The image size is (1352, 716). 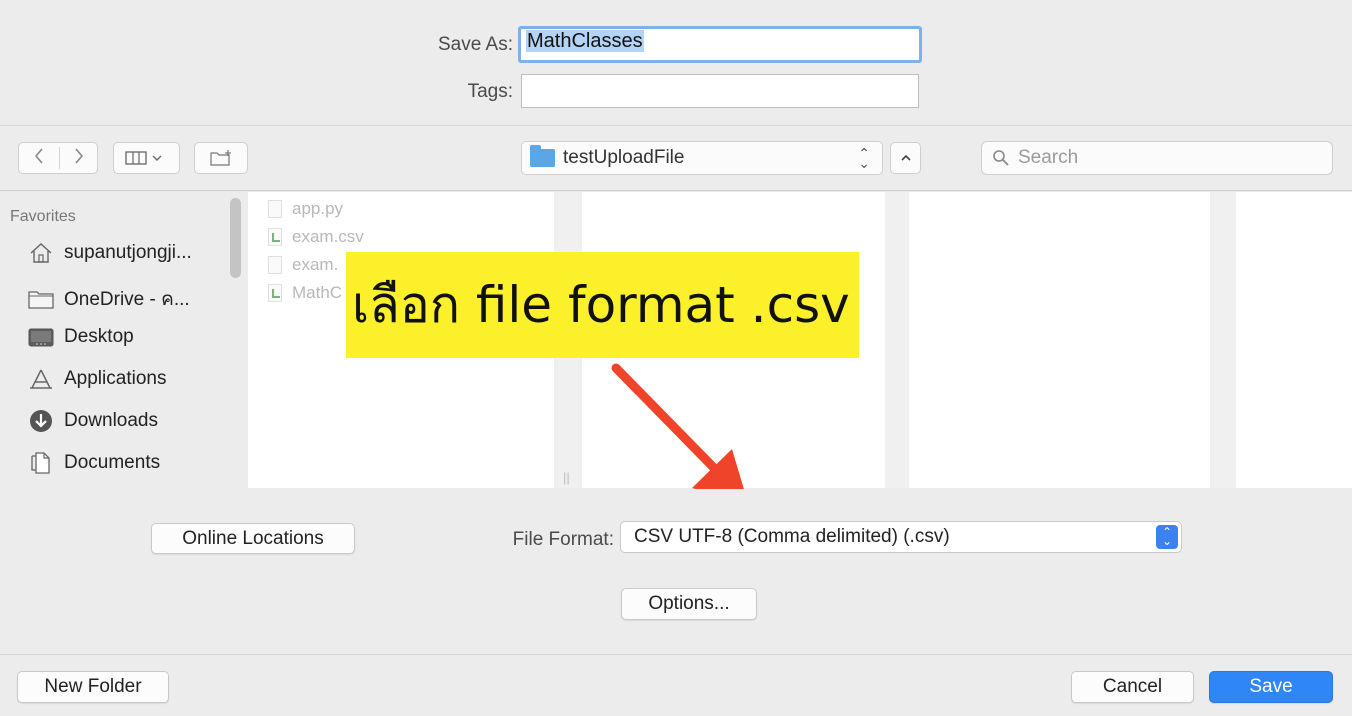 I want to click on save-label: Save, so click(x=1271, y=686).